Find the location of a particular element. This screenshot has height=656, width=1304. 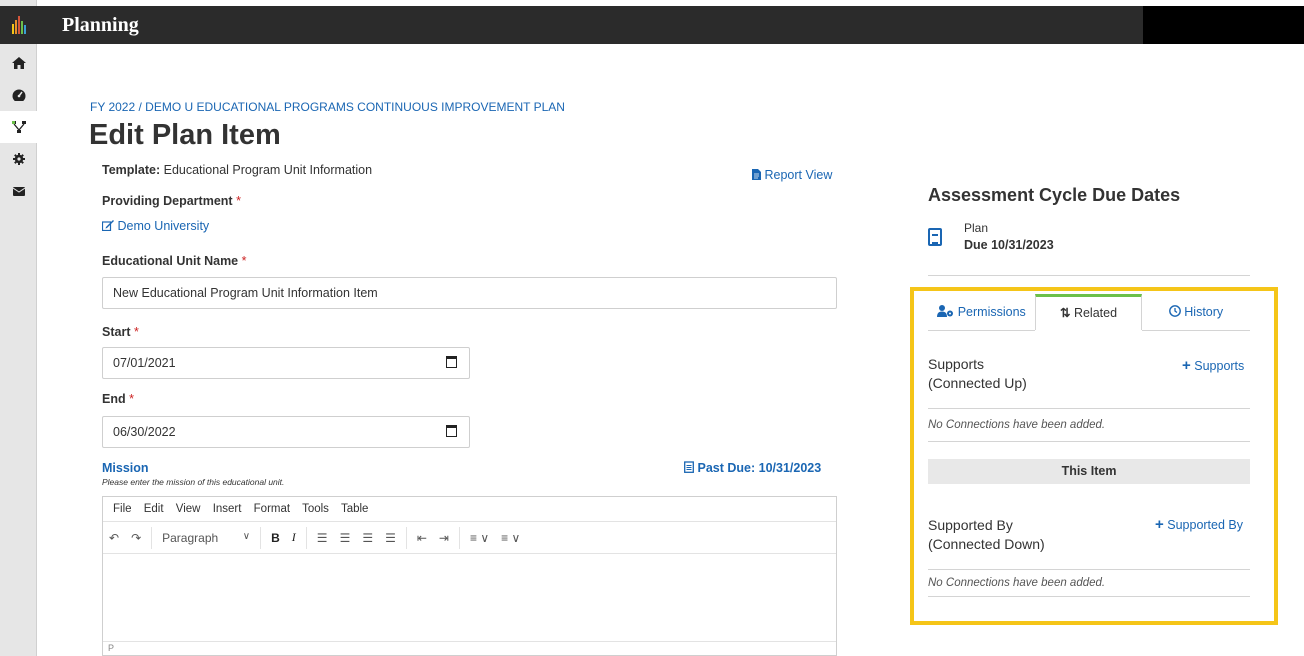

menu-insert: Insert is located at coordinates (227, 509).